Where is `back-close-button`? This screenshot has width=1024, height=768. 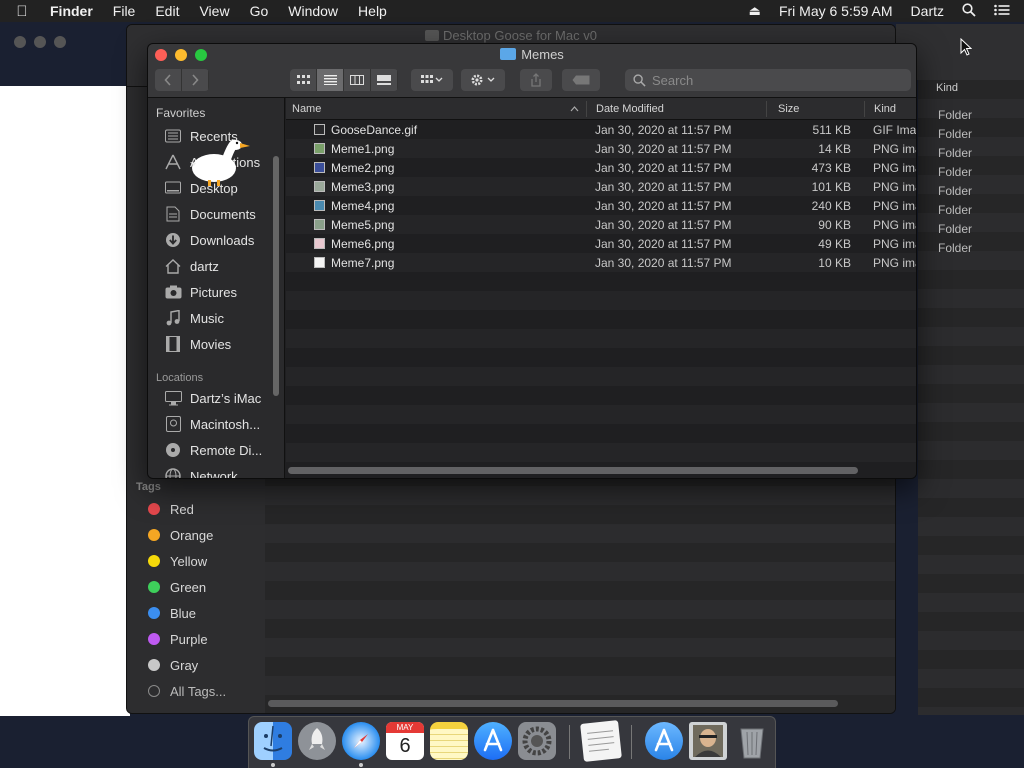
back-close-button is located at coordinates (20, 42).